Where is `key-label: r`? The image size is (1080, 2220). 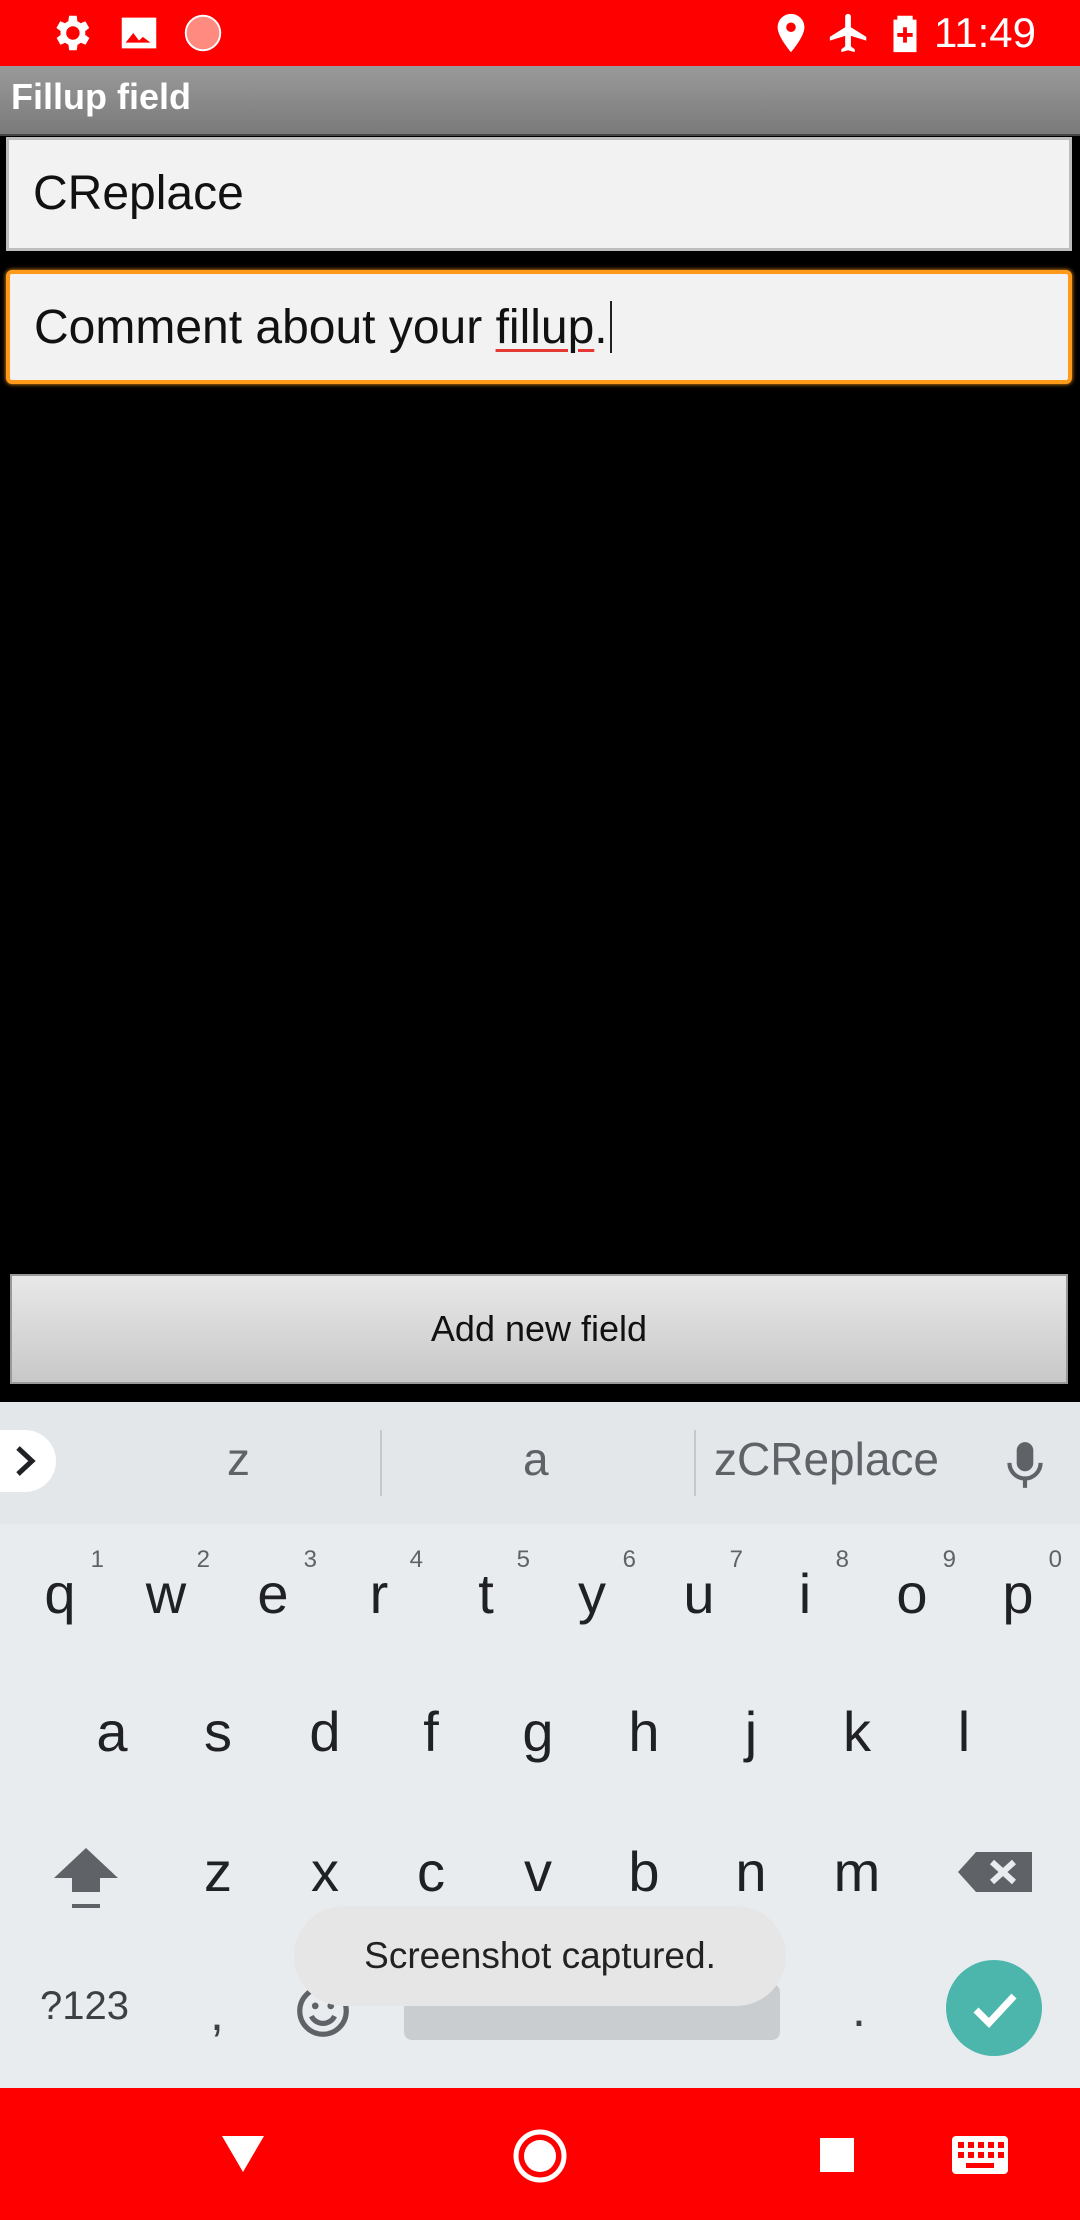
key-label: r is located at coordinates (379, 1593).